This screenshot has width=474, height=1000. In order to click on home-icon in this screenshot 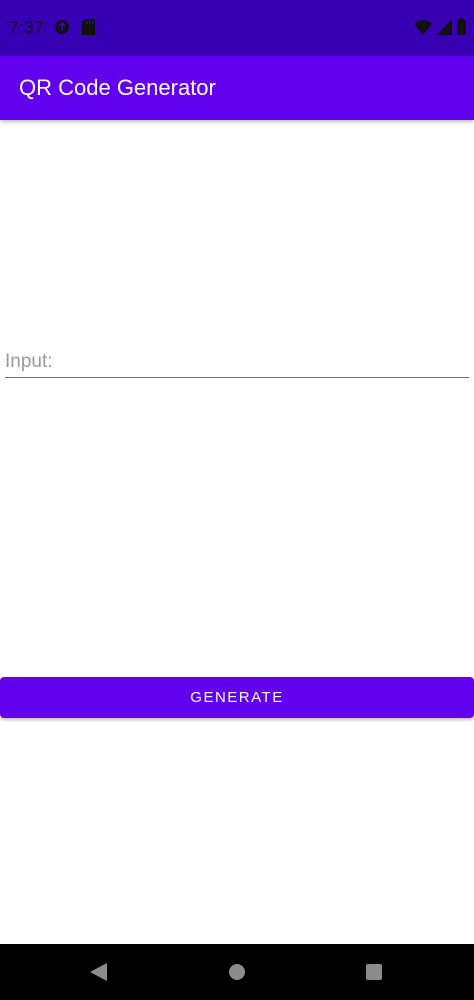, I will do `click(237, 972)`.